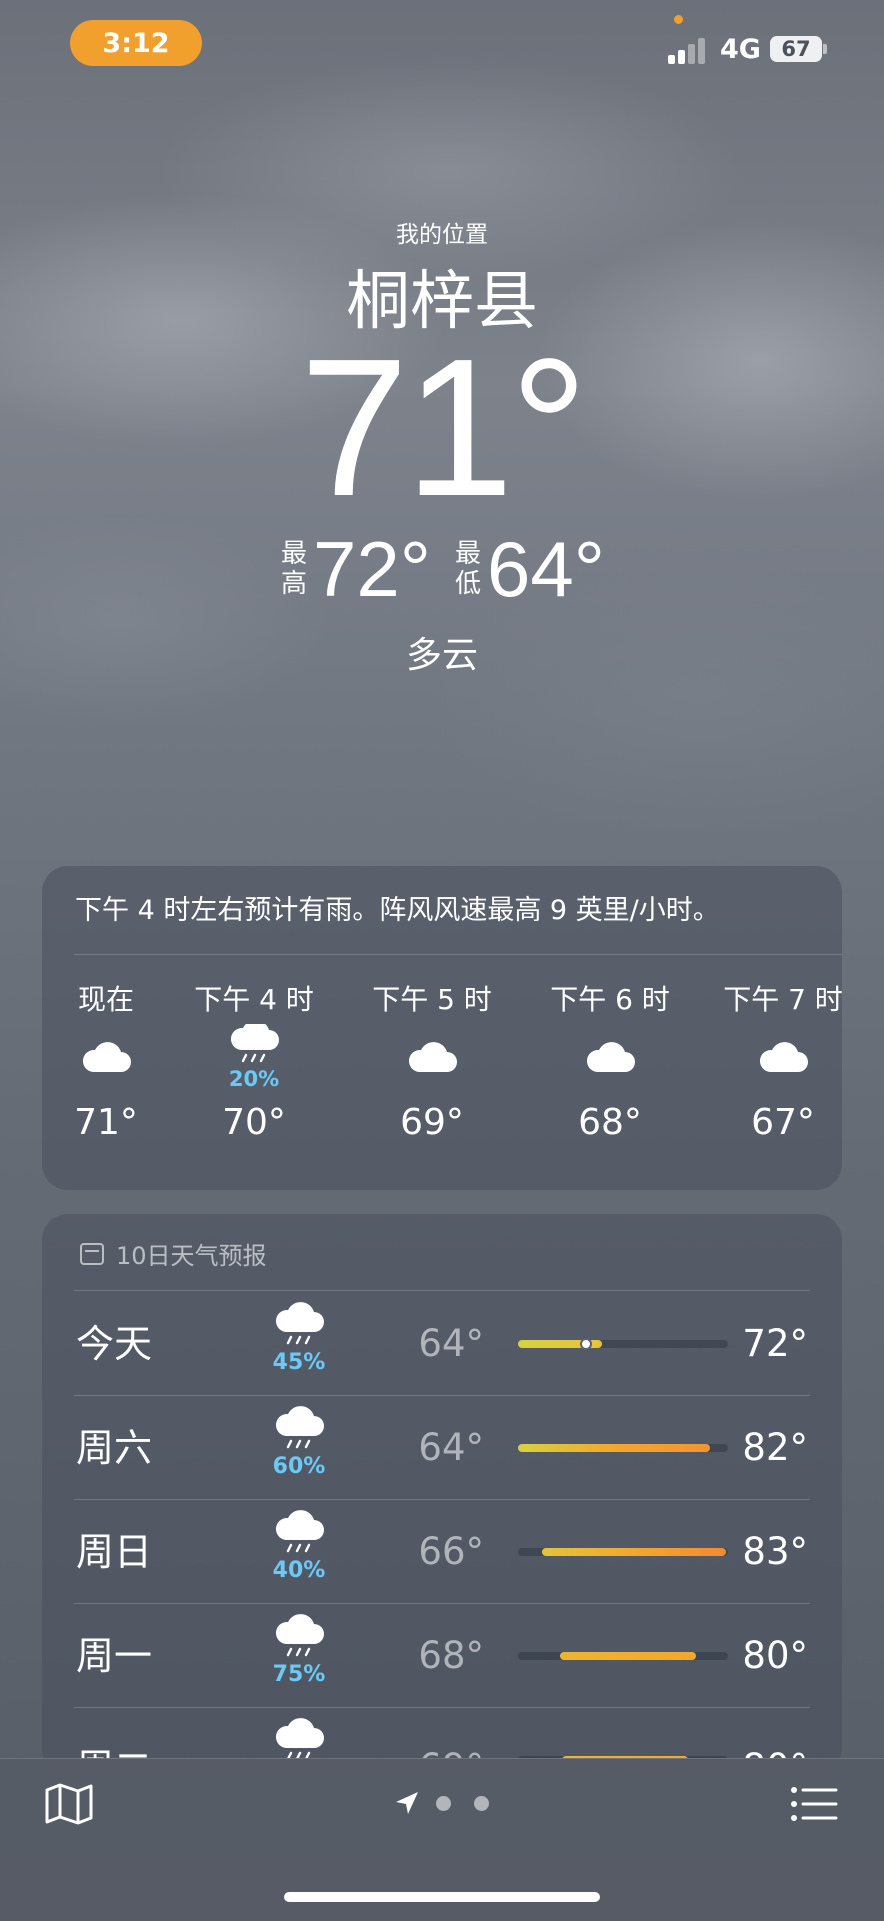  Describe the element at coordinates (546, 569) in the screenshot. I see `low-temp: 64°` at that location.